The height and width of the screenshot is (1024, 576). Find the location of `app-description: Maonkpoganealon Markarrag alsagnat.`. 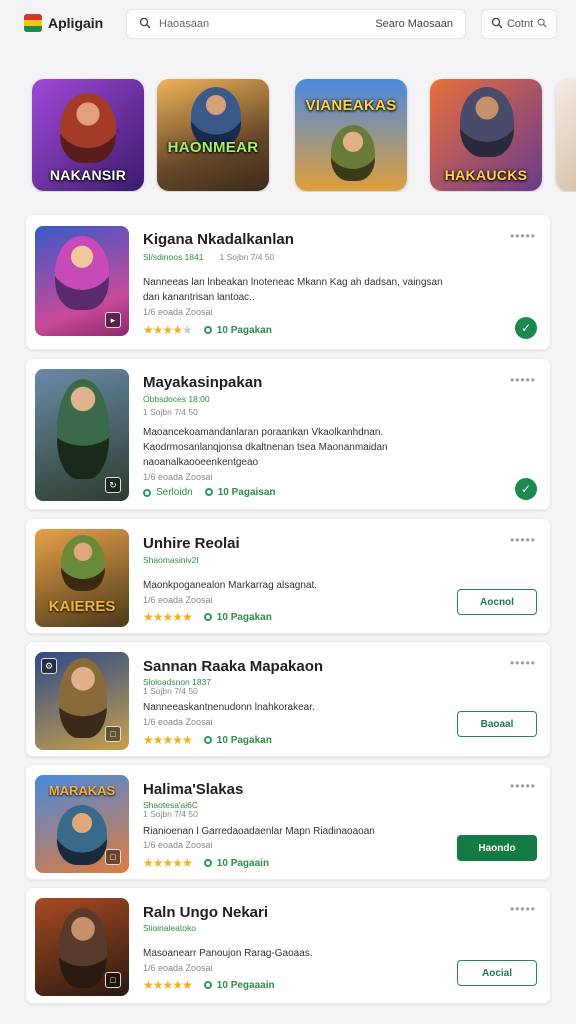

app-description: Maonkpoganealon Markarrag alsagnat. is located at coordinates (230, 585).